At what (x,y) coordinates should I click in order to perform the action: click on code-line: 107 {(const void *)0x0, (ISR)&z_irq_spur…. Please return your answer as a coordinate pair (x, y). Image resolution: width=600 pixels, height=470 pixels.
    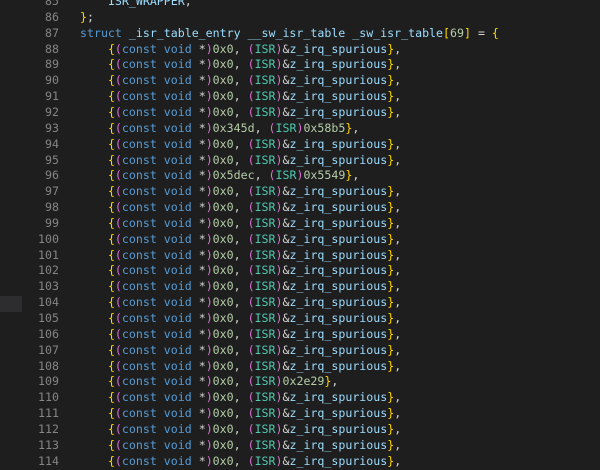
    Looking at the image, I should click on (300, 351).